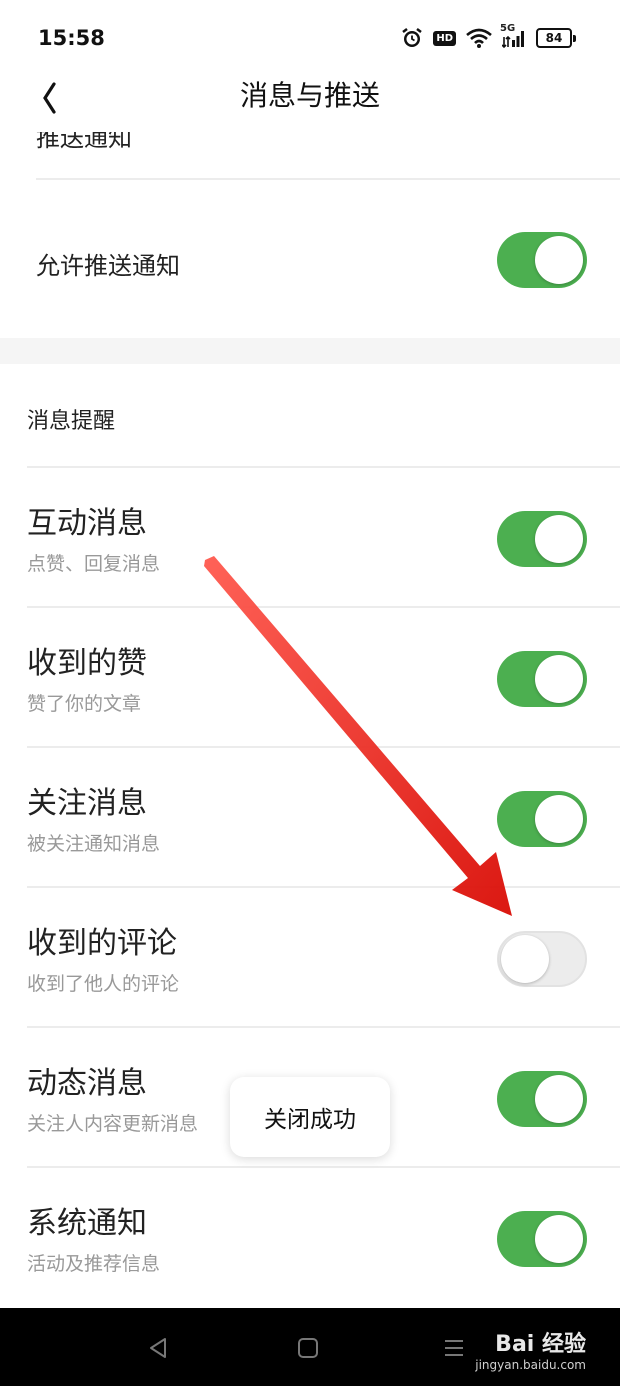  I want to click on watermark-url: jingyan.baidu.com, so click(530, 1365).